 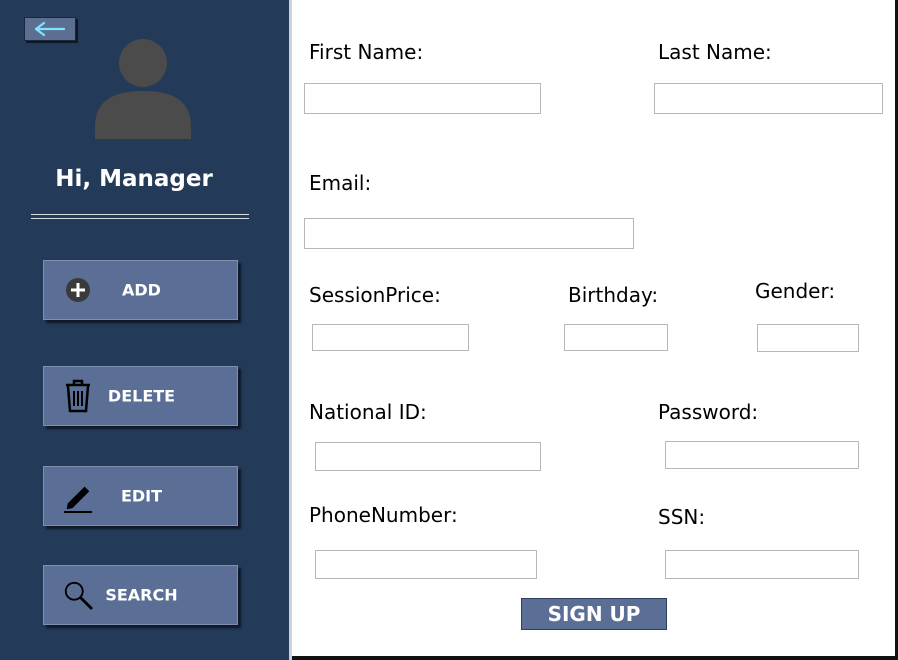 I want to click on arrow-left-icon, so click(x=50, y=29).